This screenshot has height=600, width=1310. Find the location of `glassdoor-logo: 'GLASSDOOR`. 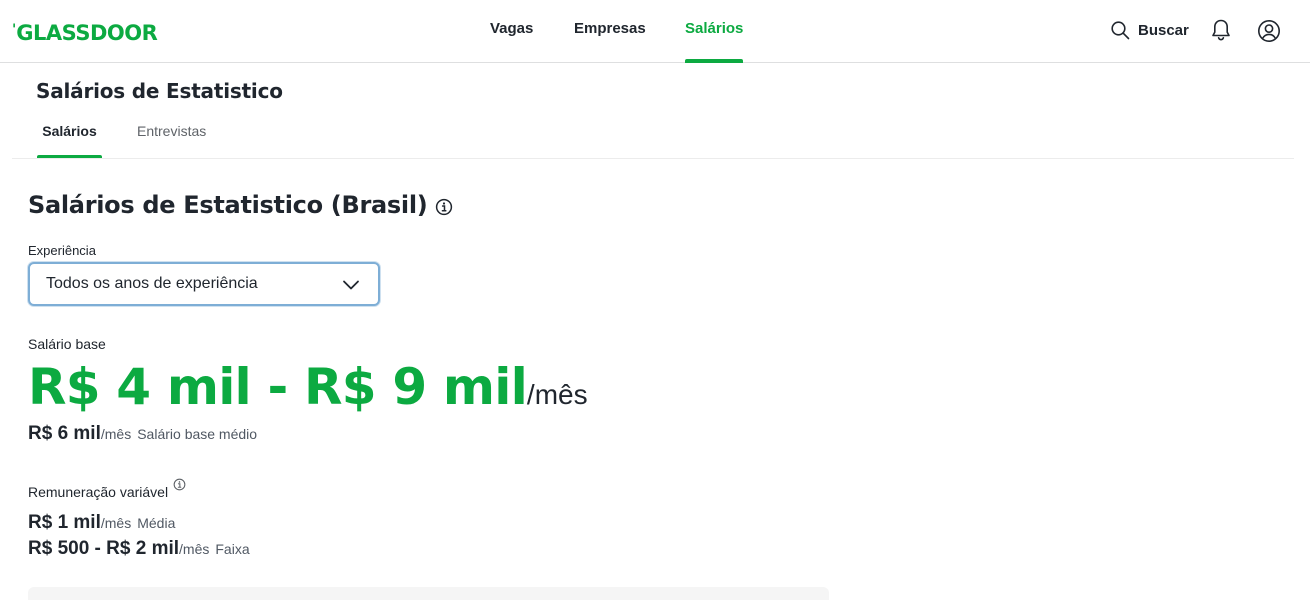

glassdoor-logo: 'GLASSDOOR is located at coordinates (85, 31).